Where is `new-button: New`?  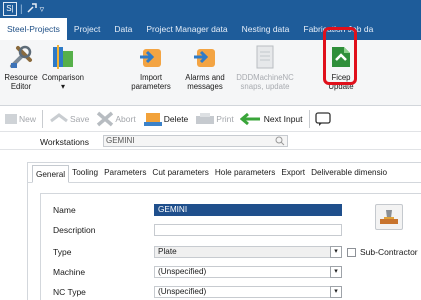
new-button: New is located at coordinates (19, 119).